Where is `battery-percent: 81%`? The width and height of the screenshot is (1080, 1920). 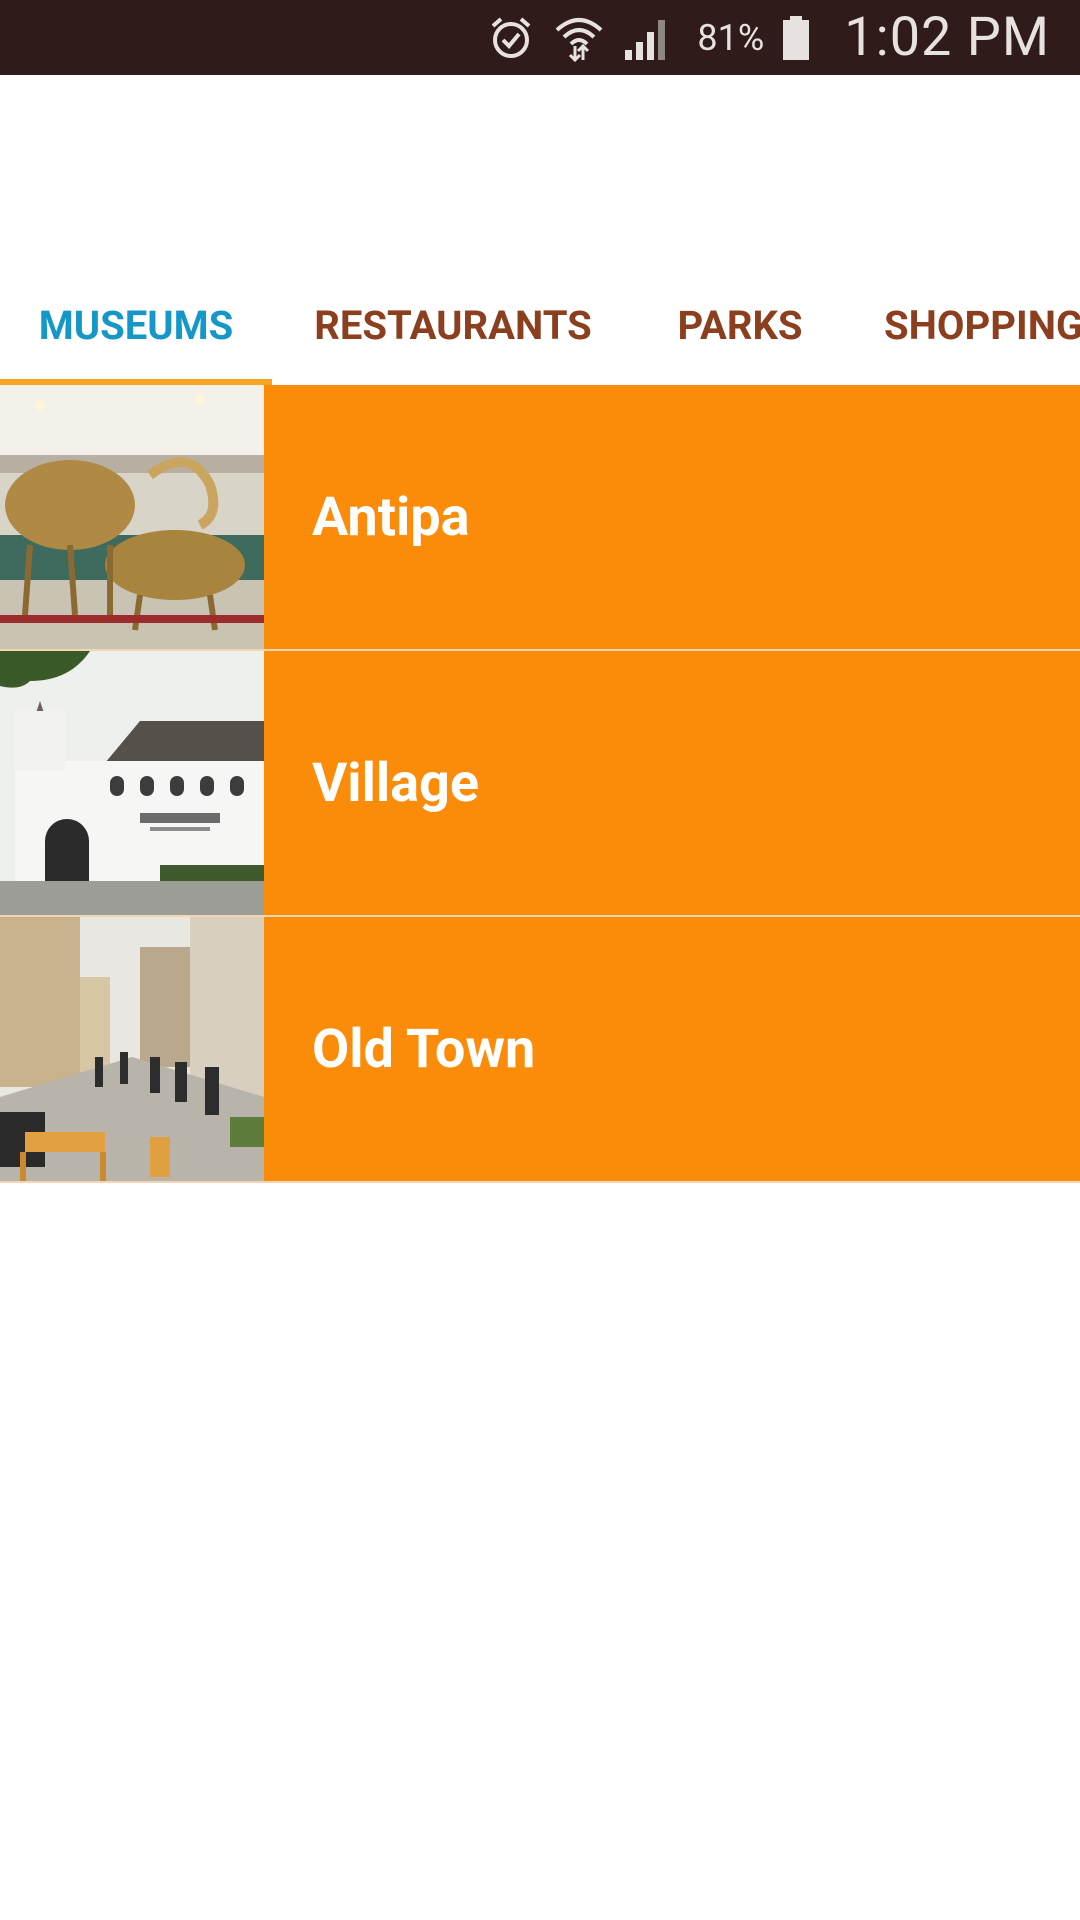
battery-percent: 81% is located at coordinates (731, 37).